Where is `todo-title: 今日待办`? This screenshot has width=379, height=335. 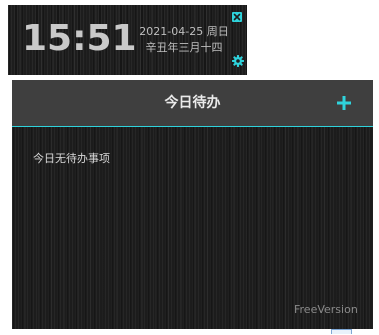 todo-title: 今日待办 is located at coordinates (192, 103).